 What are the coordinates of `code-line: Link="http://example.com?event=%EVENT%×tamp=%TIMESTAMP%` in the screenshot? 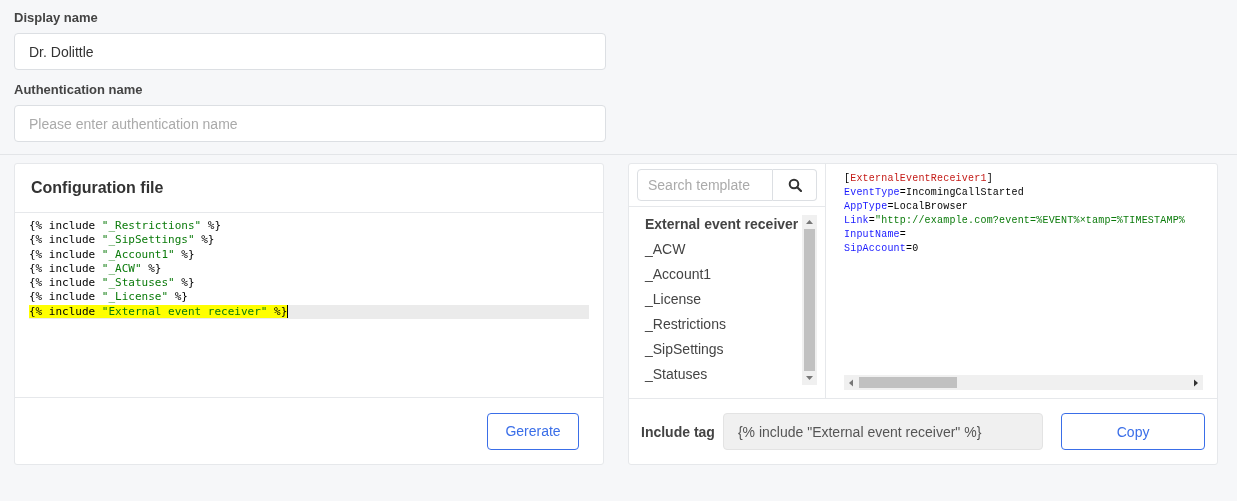 It's located at (1015, 221).